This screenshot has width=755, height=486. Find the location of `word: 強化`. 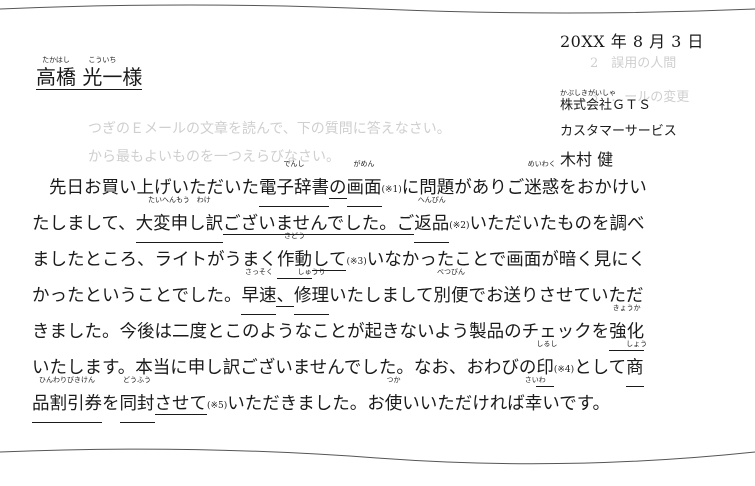

word: 強化 is located at coordinates (627, 332).